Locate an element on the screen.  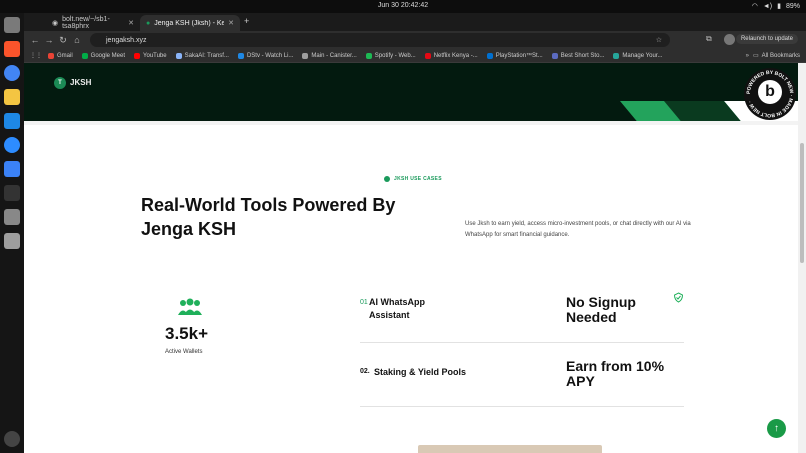
star-icon: ☆ is located at coordinates (659, 40).